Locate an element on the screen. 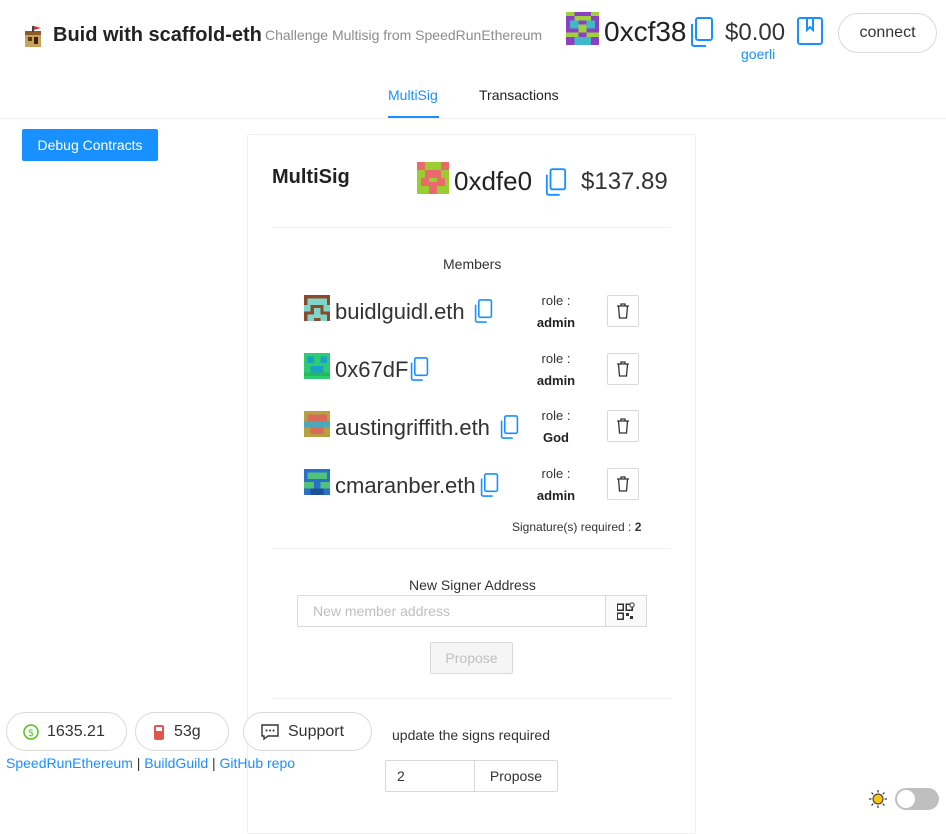 The width and height of the screenshot is (946, 834). account-avatar is located at coordinates (582, 28).